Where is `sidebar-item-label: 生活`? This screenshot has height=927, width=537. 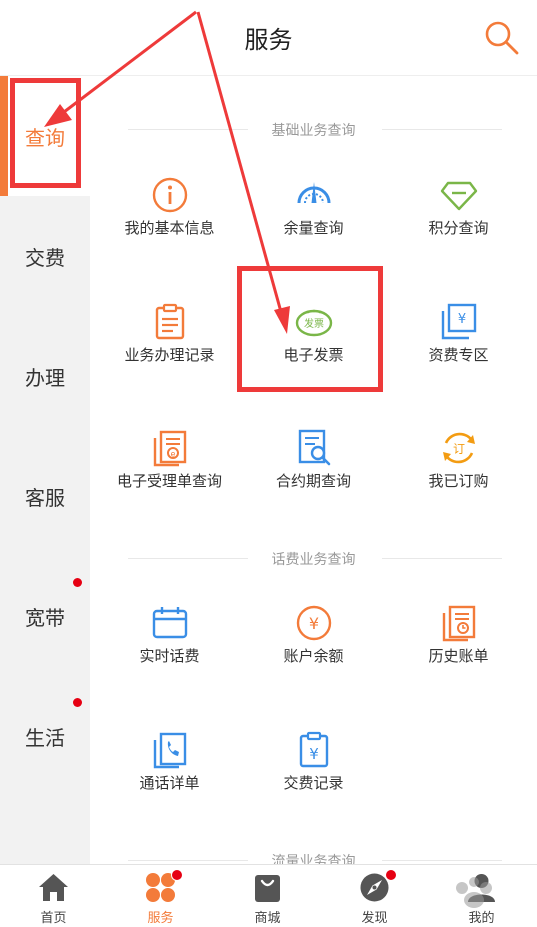
sidebar-item-label: 生活 is located at coordinates (45, 738).